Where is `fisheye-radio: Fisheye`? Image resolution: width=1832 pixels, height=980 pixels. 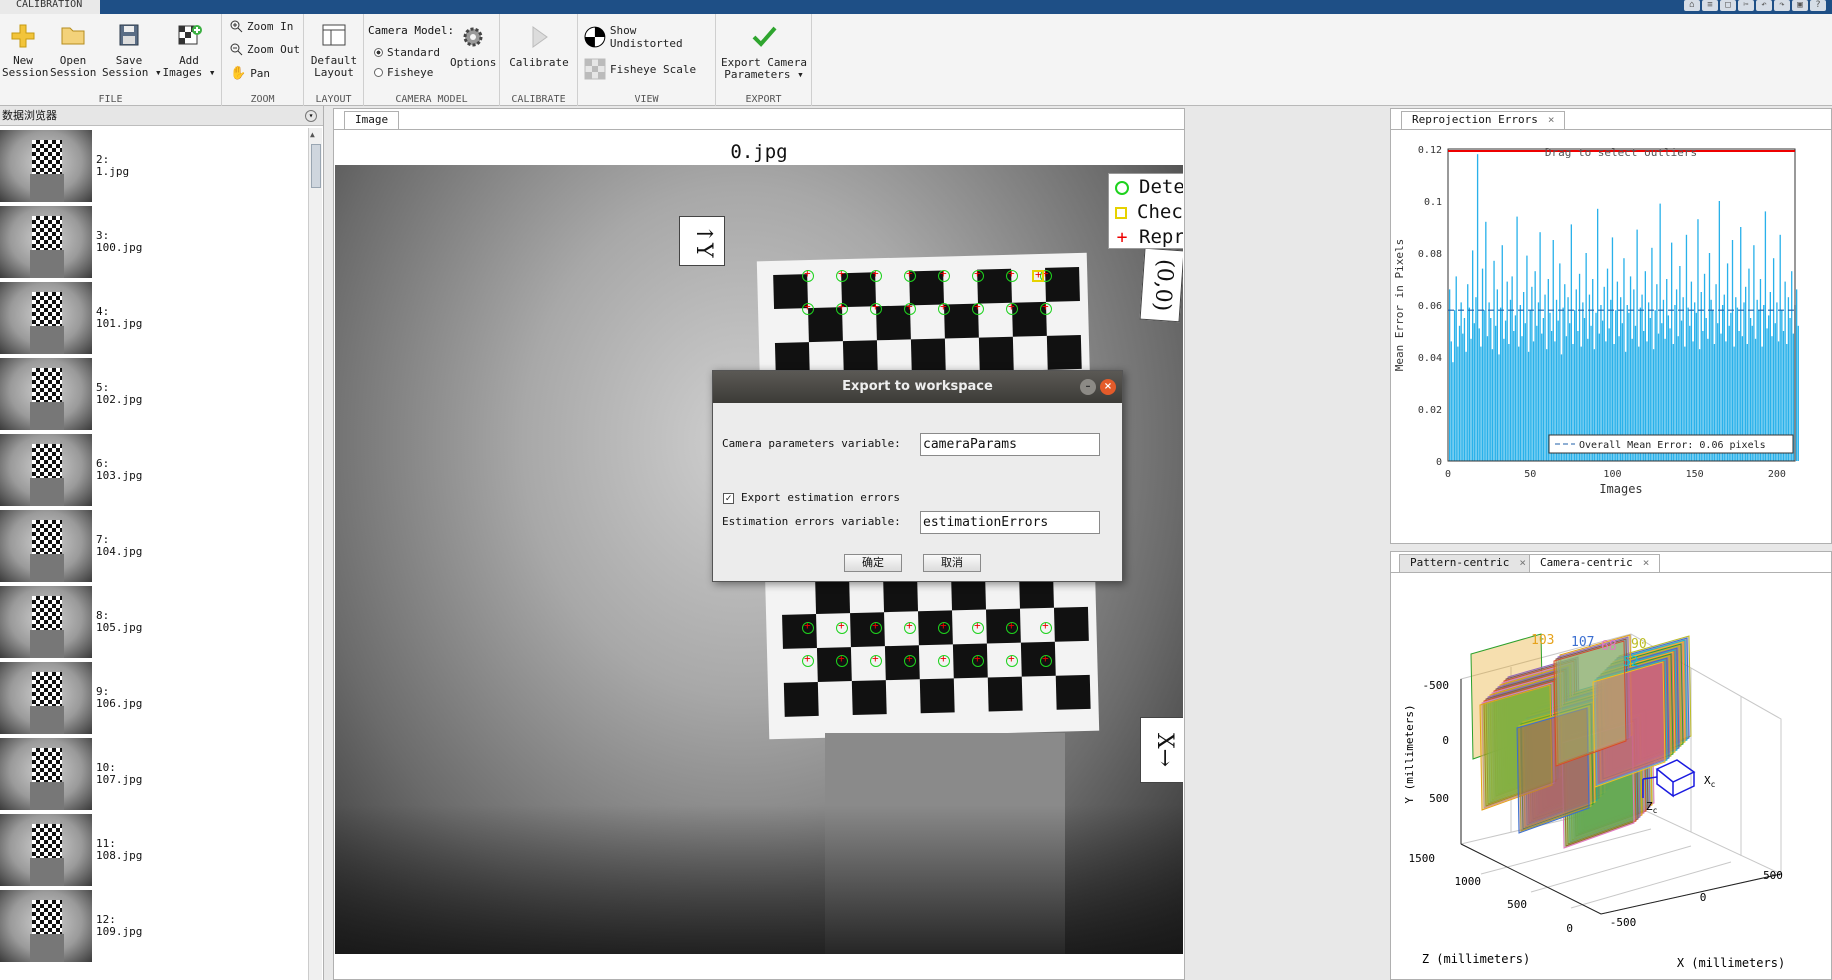
fisheye-radio: Fisheye is located at coordinates (403, 72).